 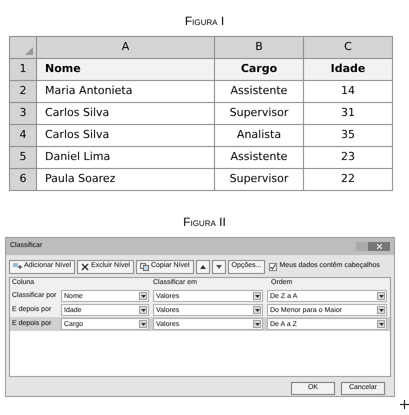 I want to click on figure-caption: Figura II, so click(x=204, y=222).